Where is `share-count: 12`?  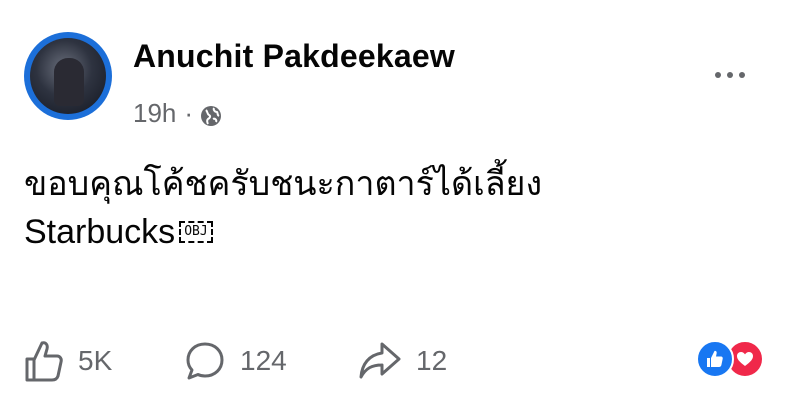
share-count: 12 is located at coordinates (432, 360).